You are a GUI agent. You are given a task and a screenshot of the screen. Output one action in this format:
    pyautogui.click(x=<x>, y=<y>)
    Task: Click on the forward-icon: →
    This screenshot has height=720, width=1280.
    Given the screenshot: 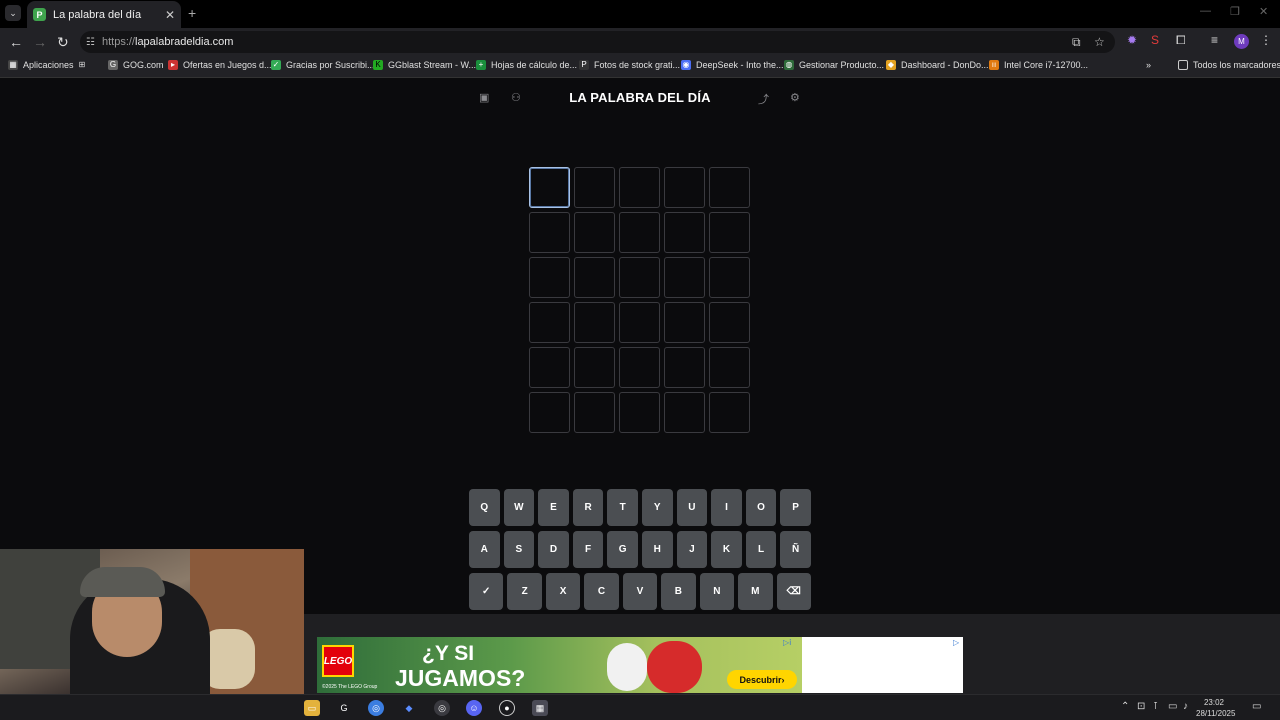 What is the action you would take?
    pyautogui.click(x=40, y=42)
    